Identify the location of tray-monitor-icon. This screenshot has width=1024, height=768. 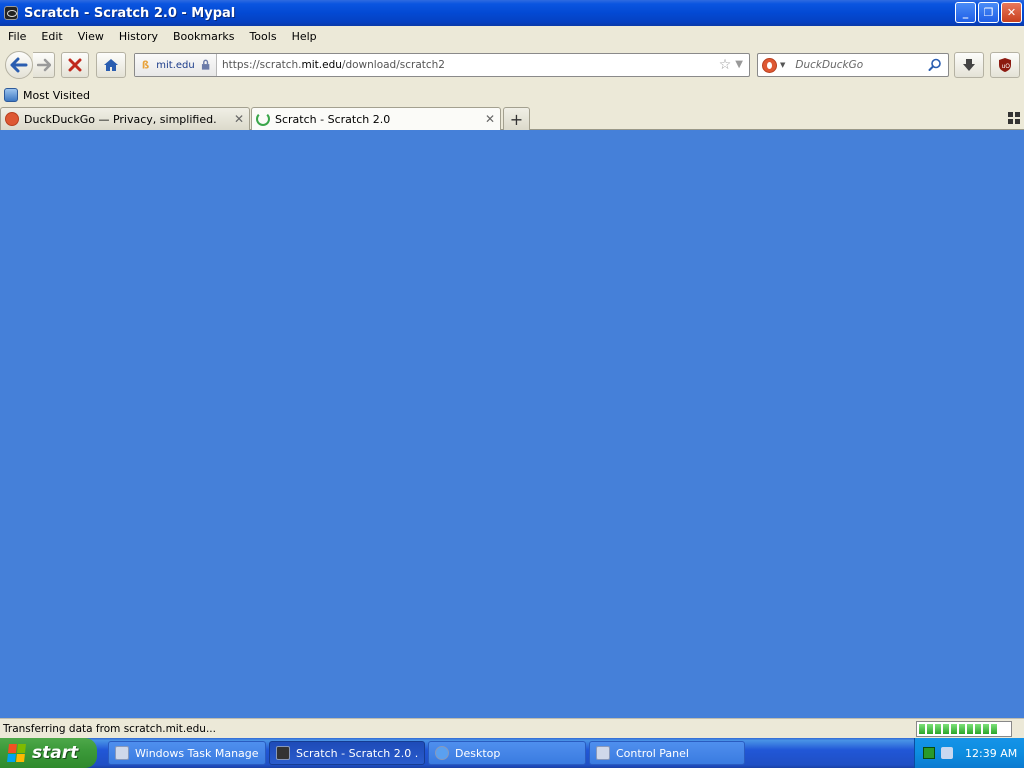
(929, 753).